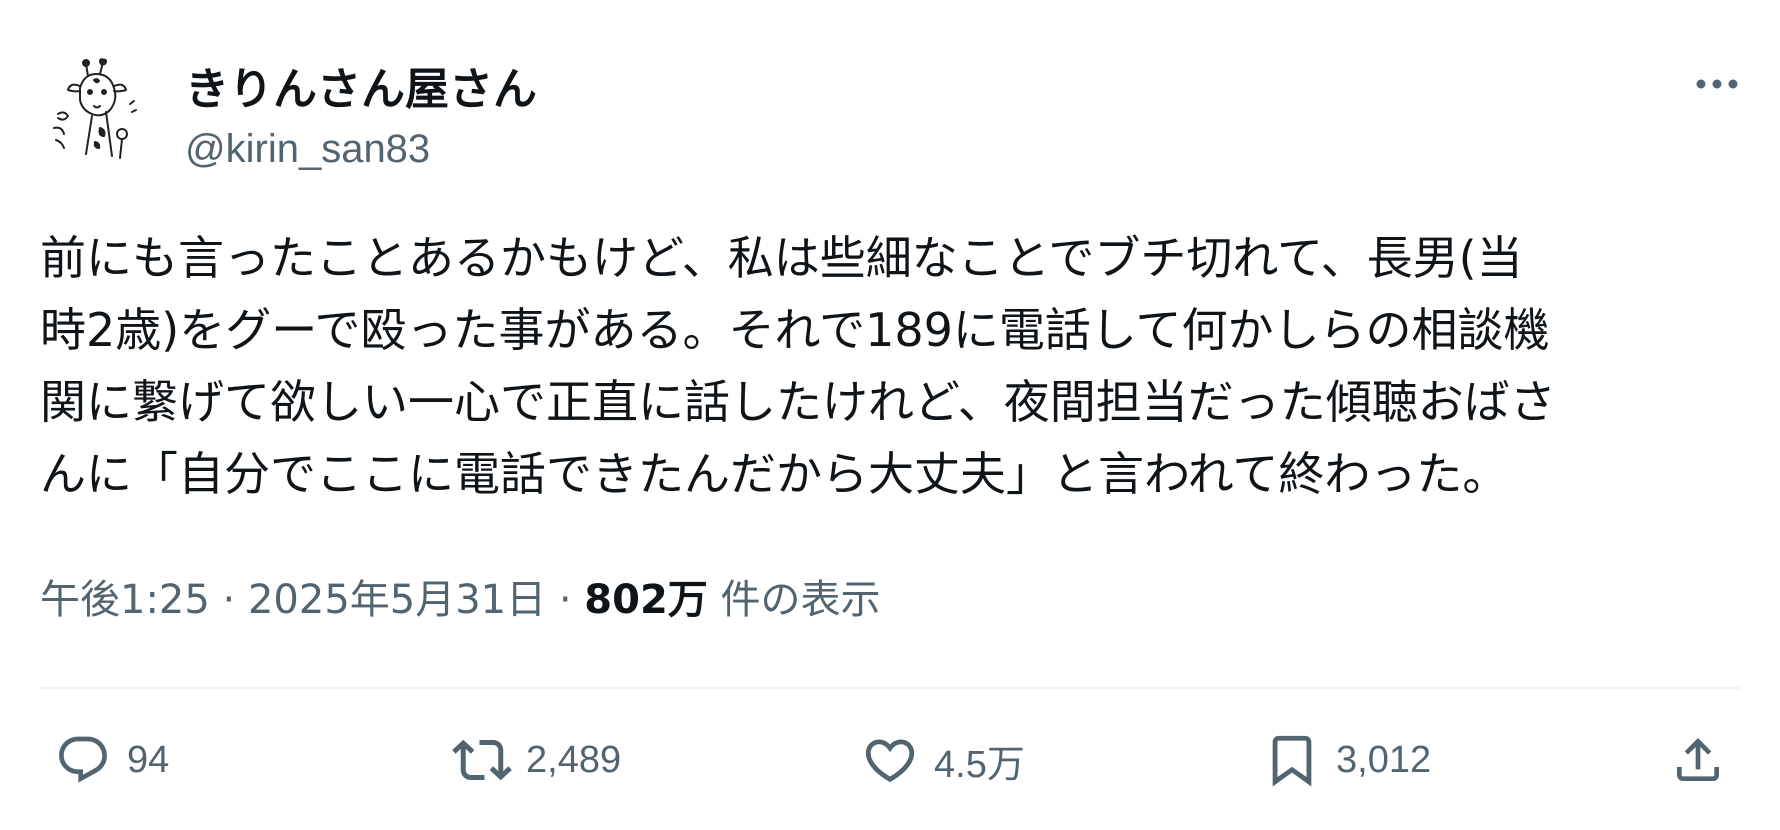 This screenshot has width=1780, height=830. What do you see at coordinates (148, 759) in the screenshot?
I see `reply-count: 94` at bounding box center [148, 759].